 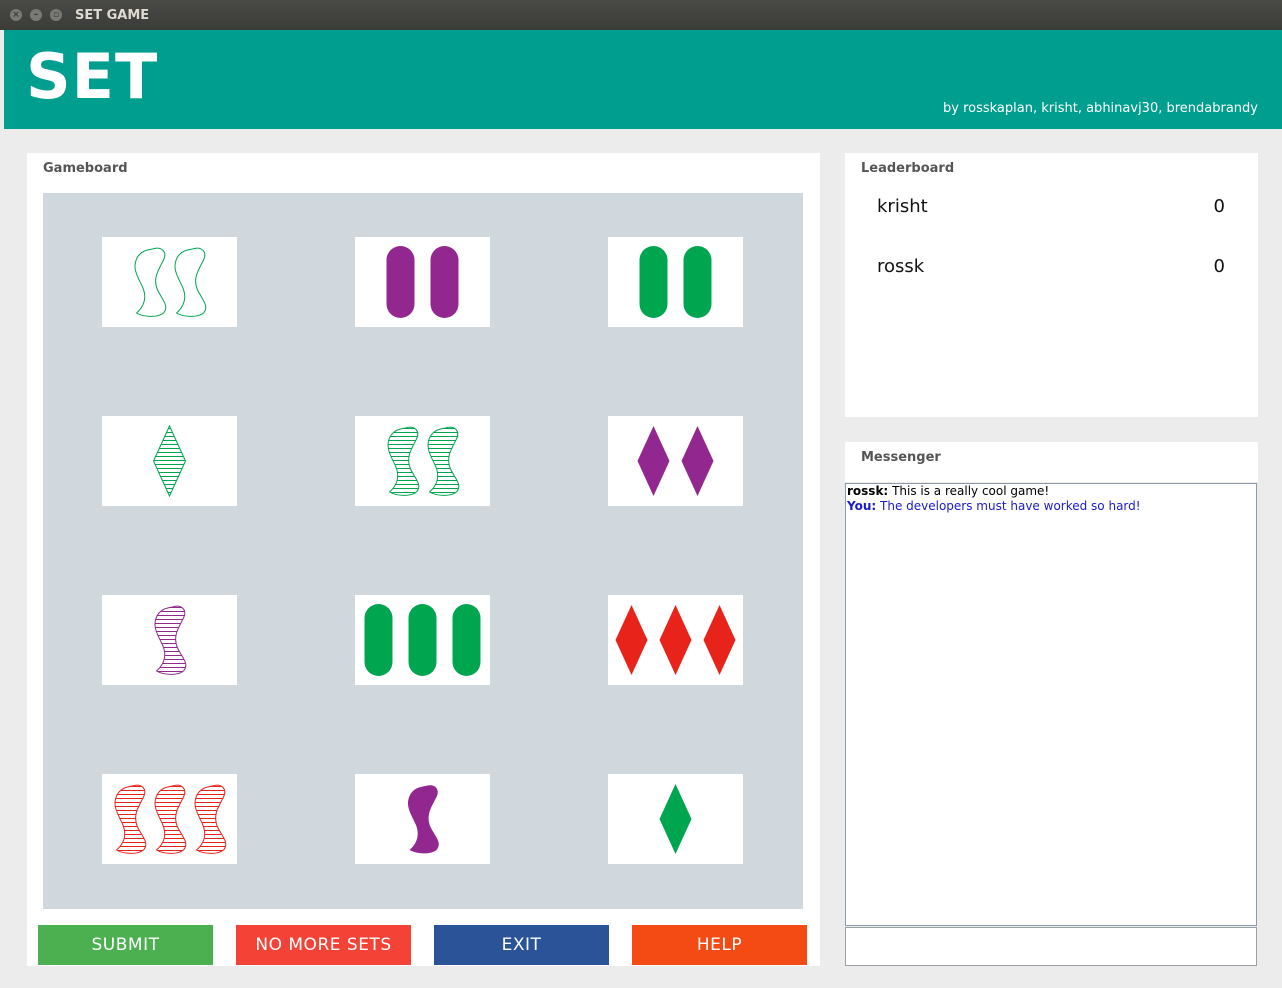 I want to click on message-text: The developers must have worked so hard!, so click(x=1010, y=506).